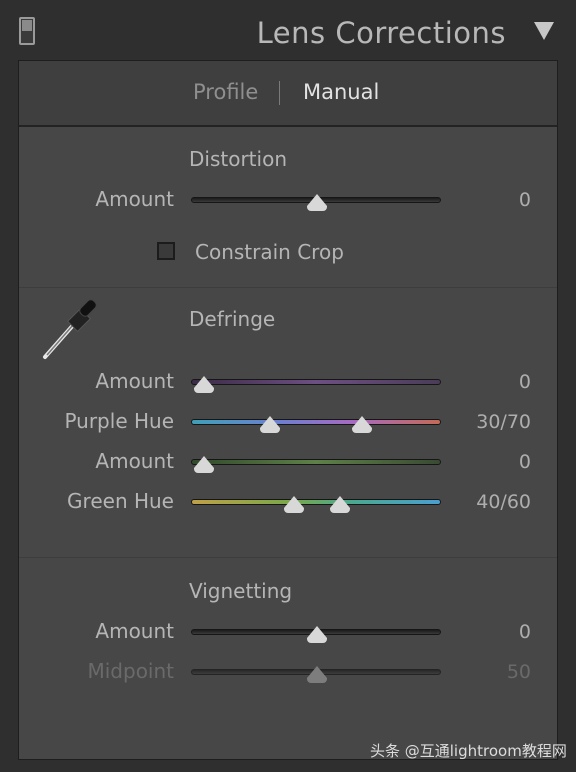  Describe the element at coordinates (269, 252) in the screenshot. I see `constrain-crop-label: Constrain Crop` at that location.